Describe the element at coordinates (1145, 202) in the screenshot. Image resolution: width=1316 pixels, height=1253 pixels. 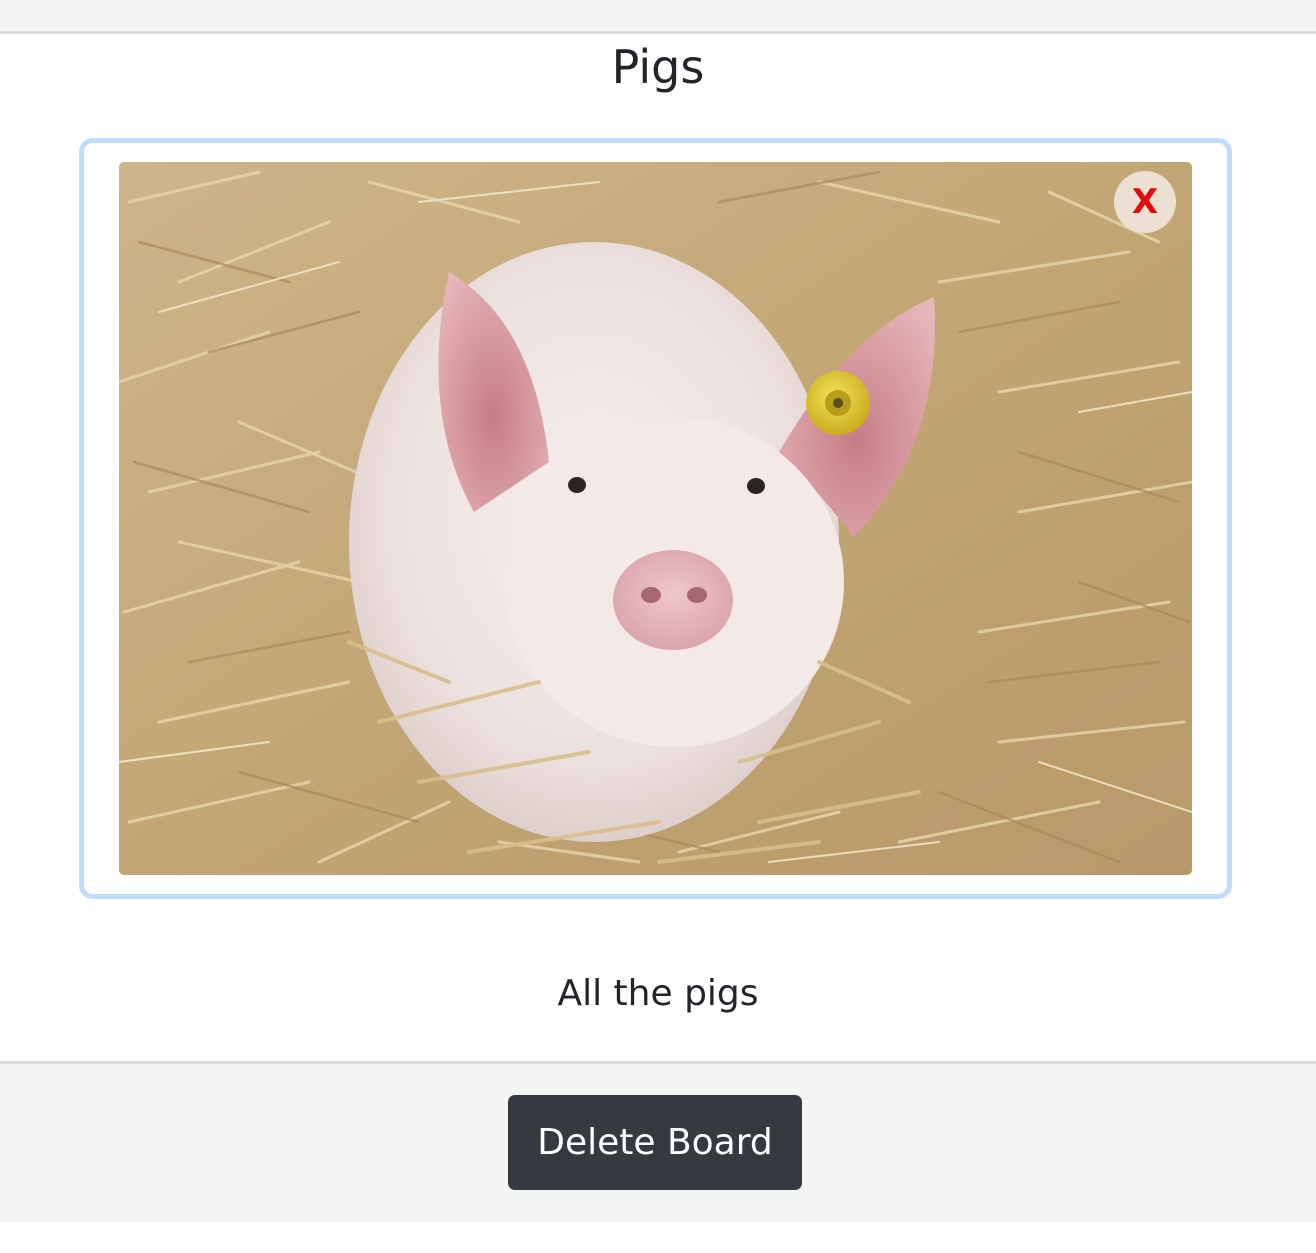
I see `remove-pin-button: X` at that location.